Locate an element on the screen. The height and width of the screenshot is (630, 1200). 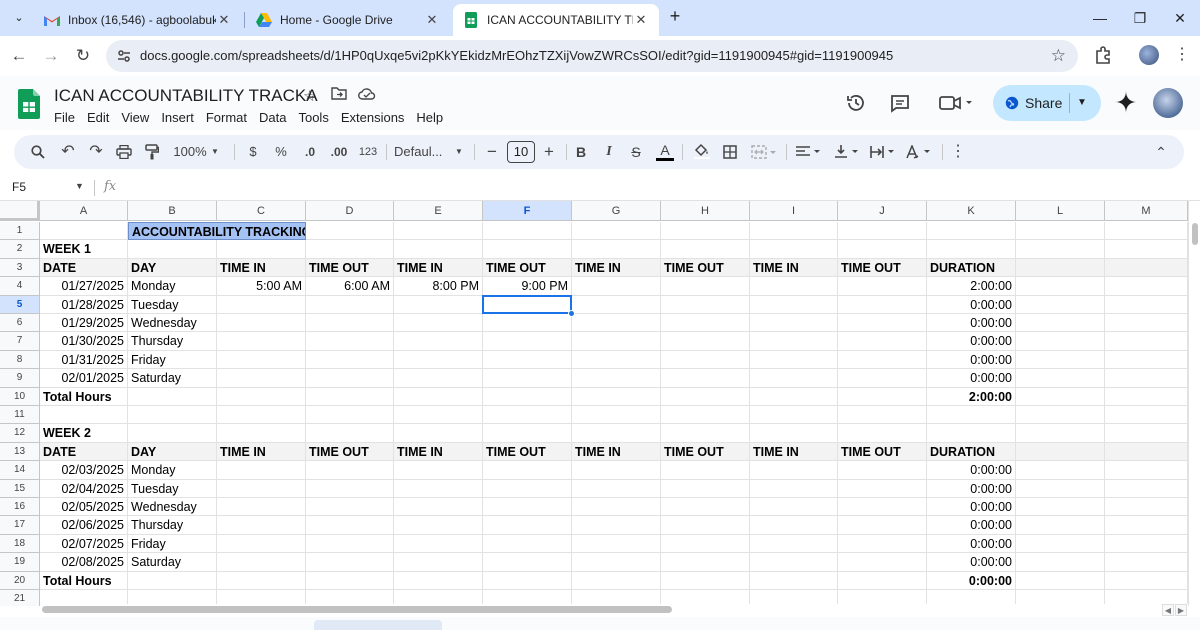
cell-c18 is located at coordinates (261, 544).